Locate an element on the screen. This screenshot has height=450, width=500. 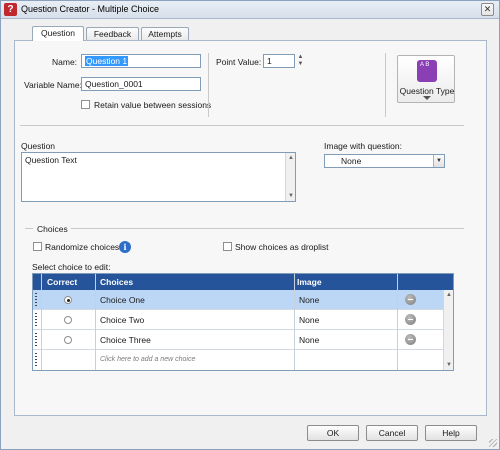
question-text-area: Question Text ▲ ▼ is located at coordinates (158, 177).